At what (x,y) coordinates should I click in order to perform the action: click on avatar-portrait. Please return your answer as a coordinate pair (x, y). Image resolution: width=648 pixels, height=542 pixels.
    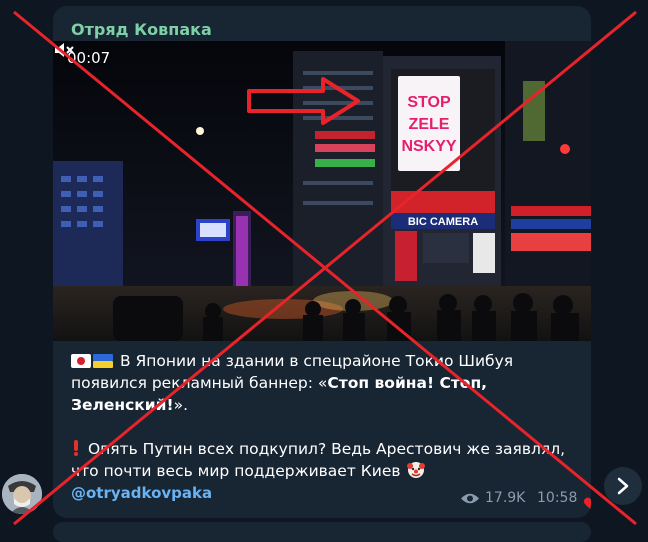
    Looking at the image, I should click on (22, 494).